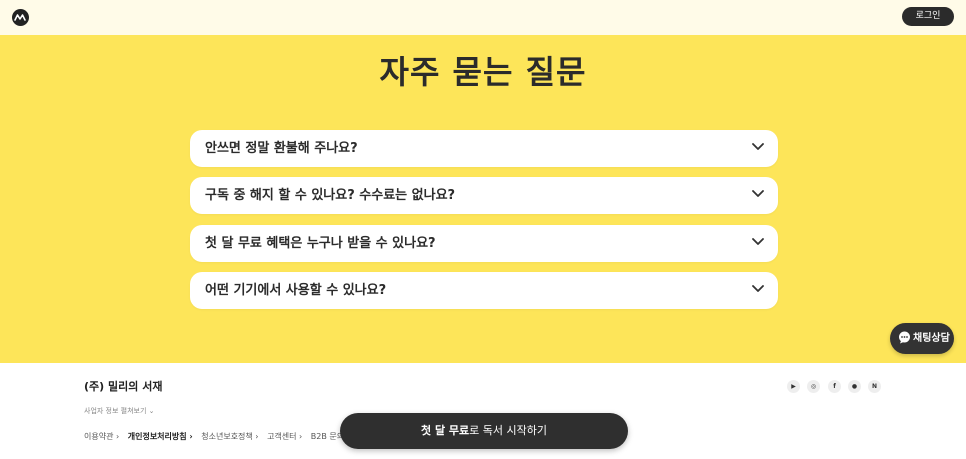 The width and height of the screenshot is (966, 459). I want to click on chat-label: 채팅상담, so click(931, 338).